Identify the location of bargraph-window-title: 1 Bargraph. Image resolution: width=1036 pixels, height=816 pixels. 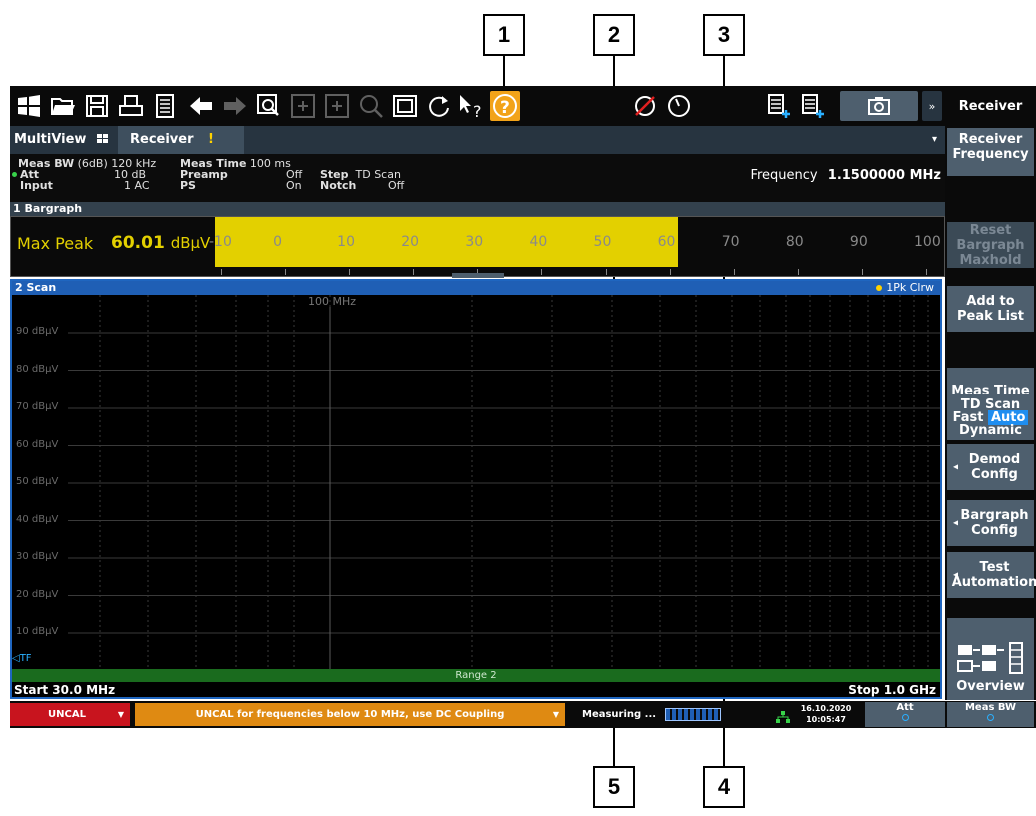
(477, 209).